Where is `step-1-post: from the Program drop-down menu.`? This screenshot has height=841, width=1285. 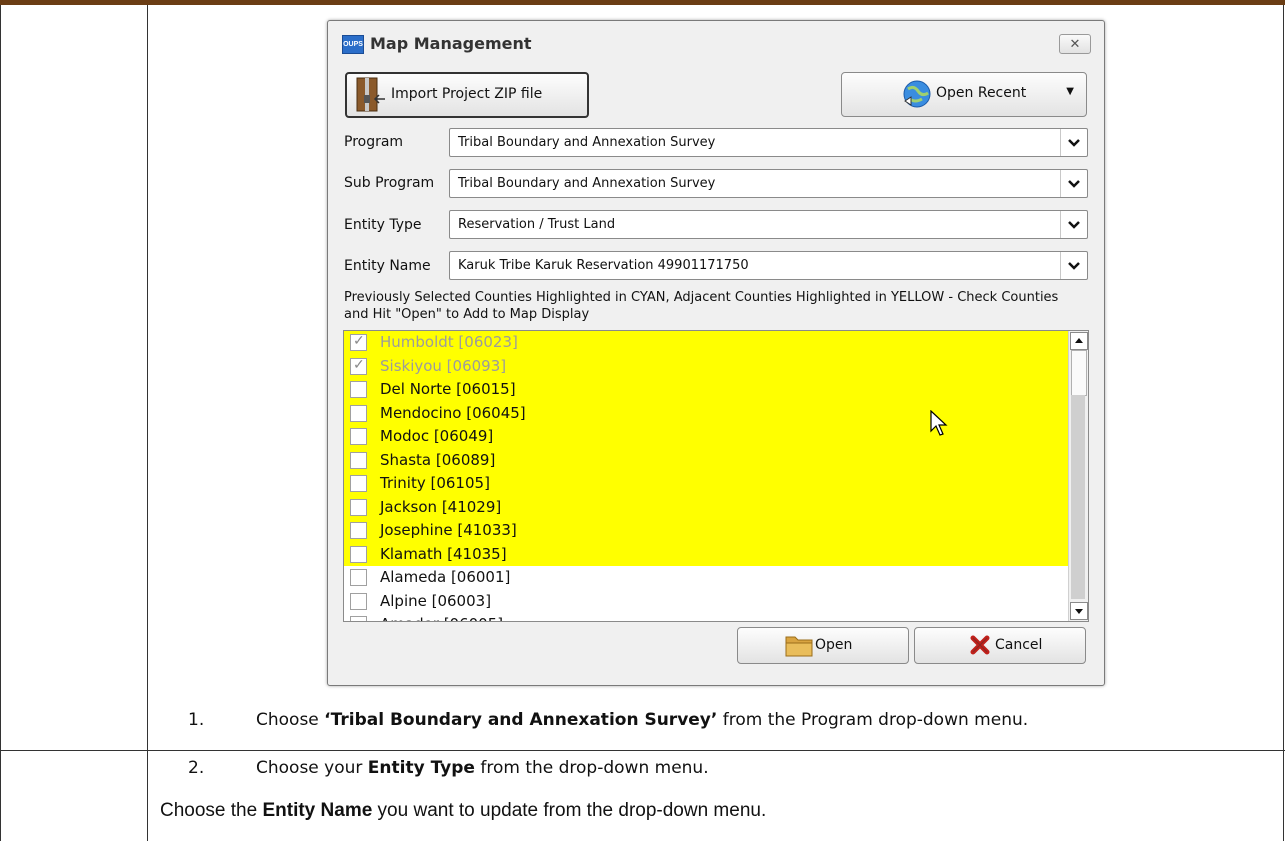
step-1-post: from the Program drop-down menu. is located at coordinates (873, 720).